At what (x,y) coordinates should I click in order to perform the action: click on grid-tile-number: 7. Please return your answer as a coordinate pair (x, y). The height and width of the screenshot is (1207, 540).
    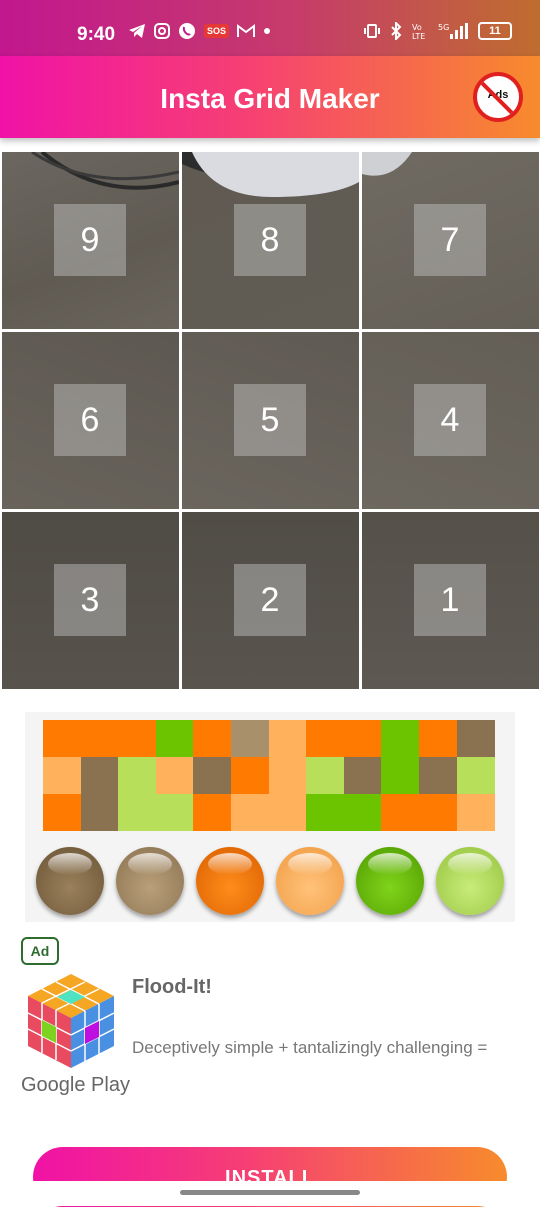
    Looking at the image, I should click on (450, 240).